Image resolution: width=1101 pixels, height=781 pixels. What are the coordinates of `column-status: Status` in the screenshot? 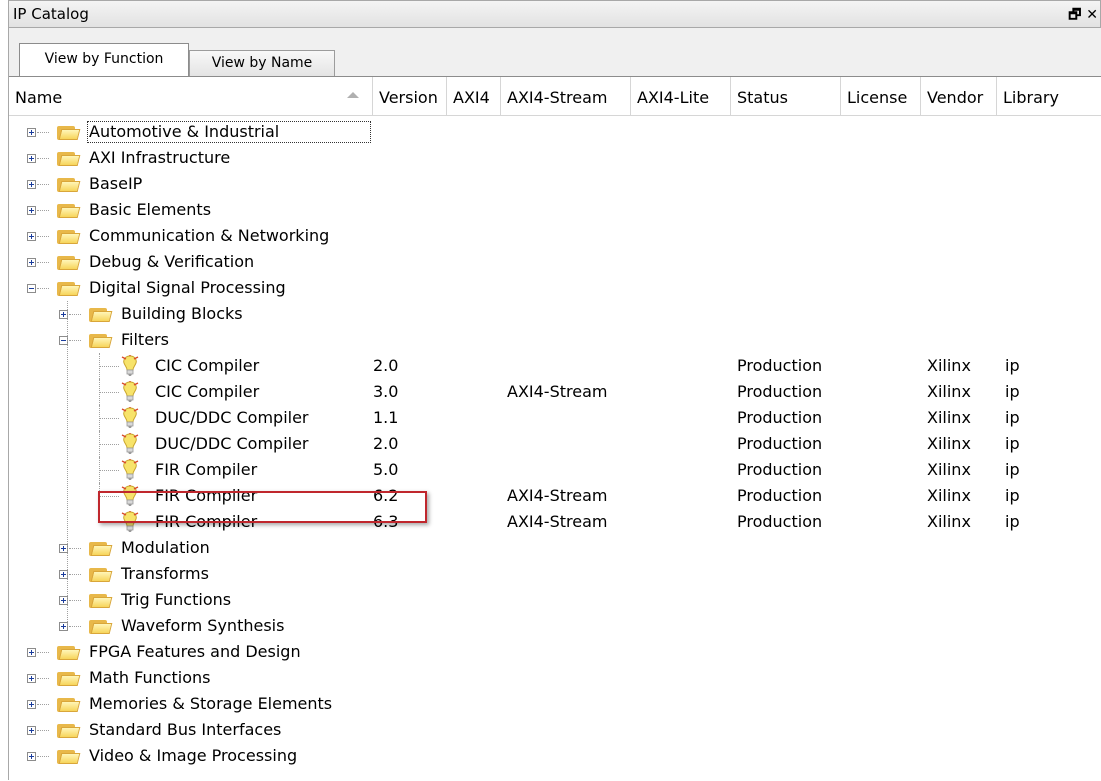 It's located at (786, 96).